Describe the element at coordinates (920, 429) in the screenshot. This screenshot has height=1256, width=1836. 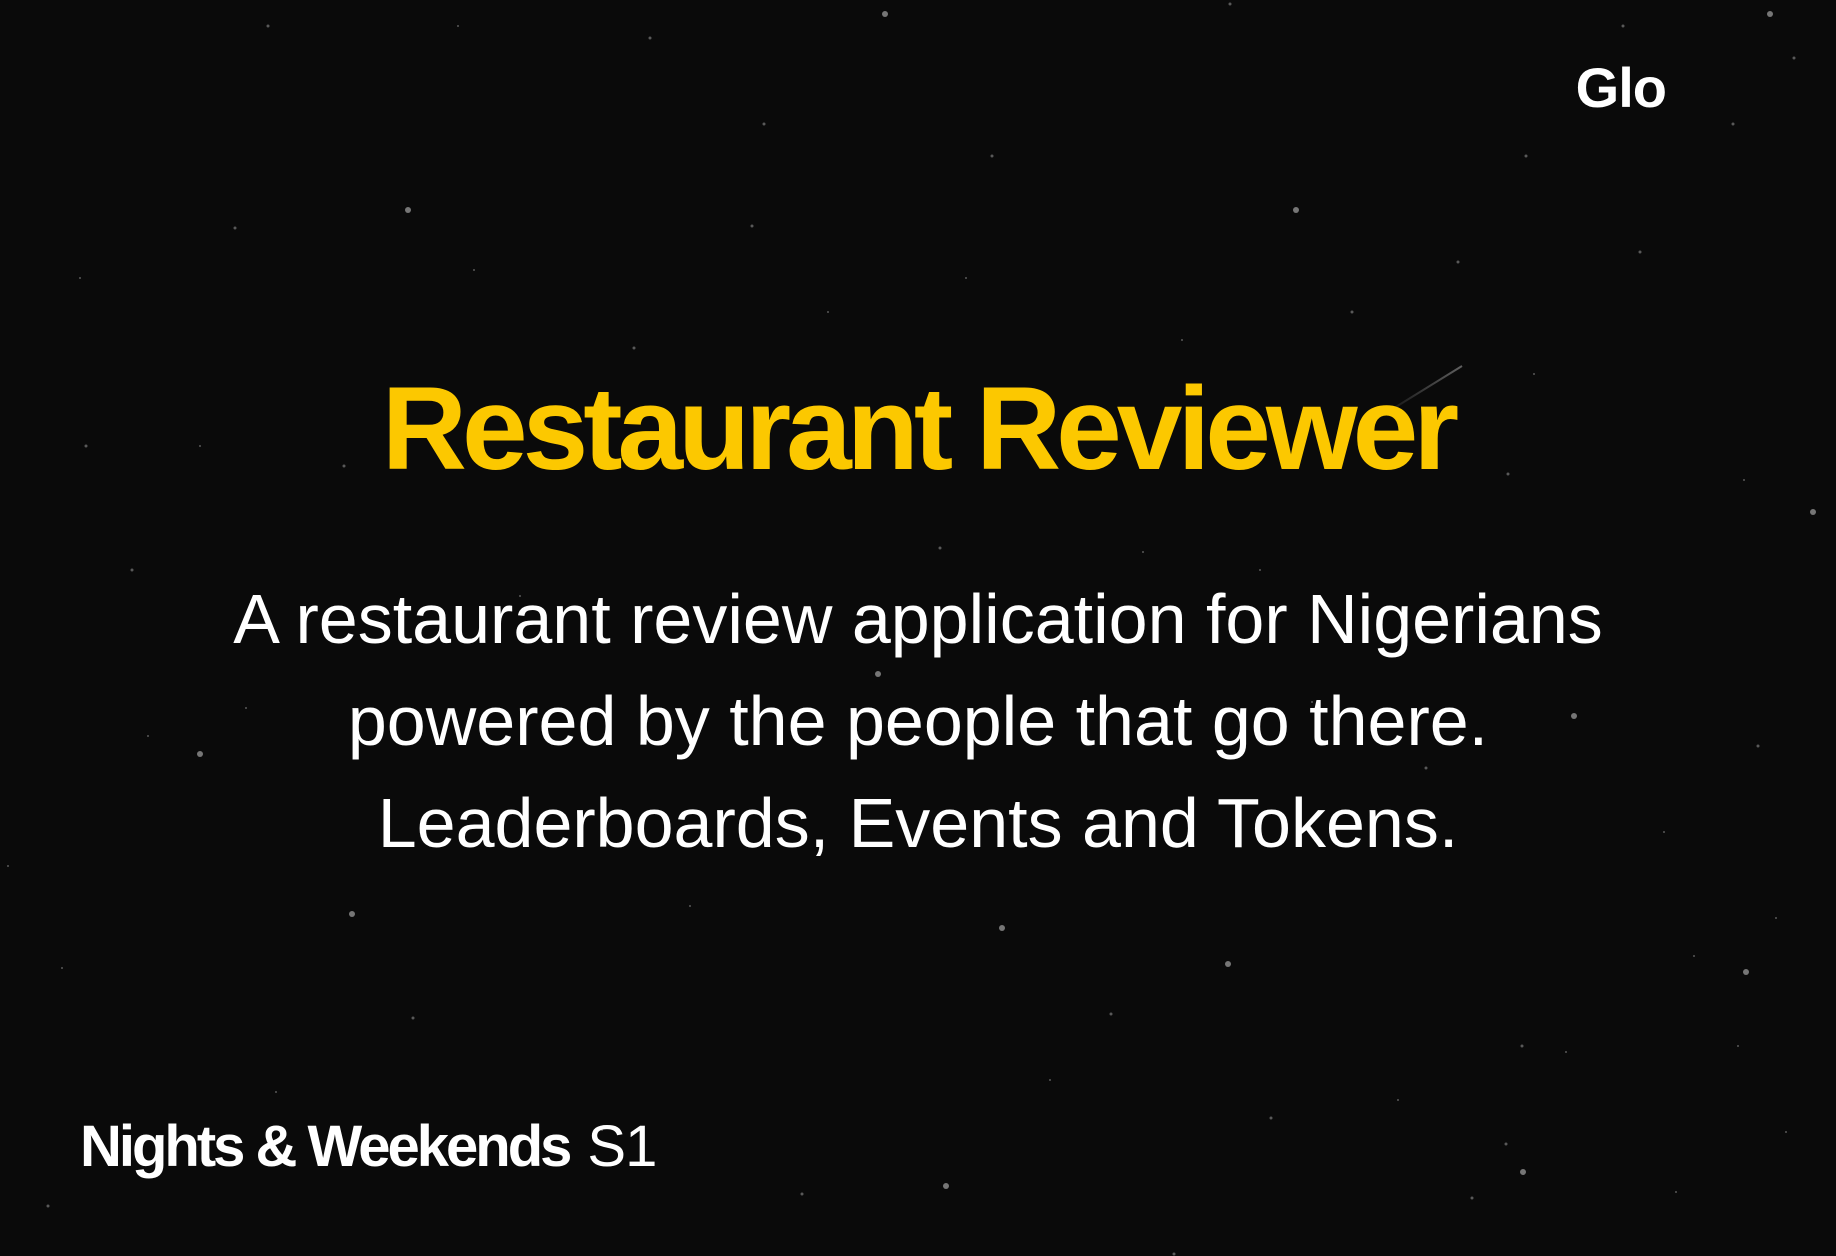
I see `project-title: Restaurant Reviewer` at that location.